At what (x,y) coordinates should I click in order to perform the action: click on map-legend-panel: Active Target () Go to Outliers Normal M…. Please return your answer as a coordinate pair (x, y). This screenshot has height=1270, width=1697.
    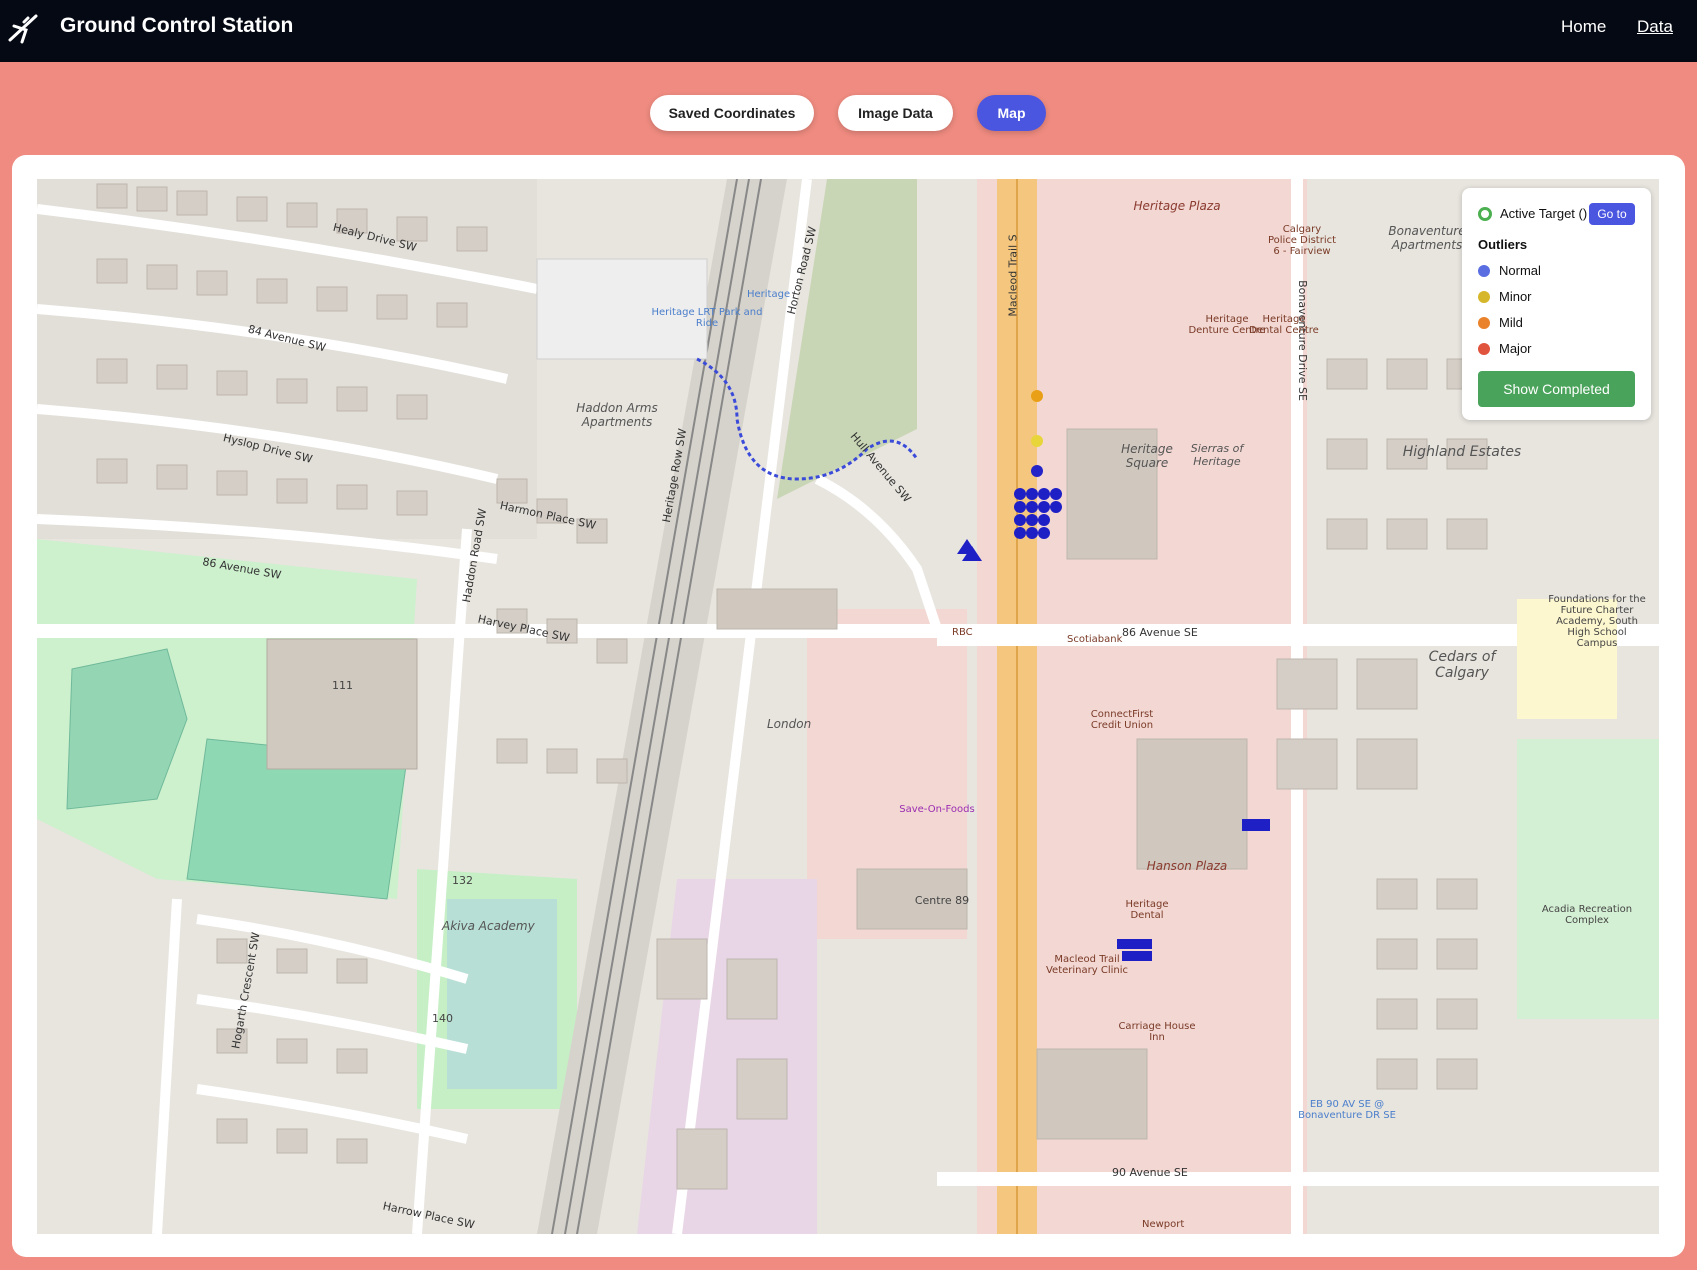
    Looking at the image, I should click on (1556, 304).